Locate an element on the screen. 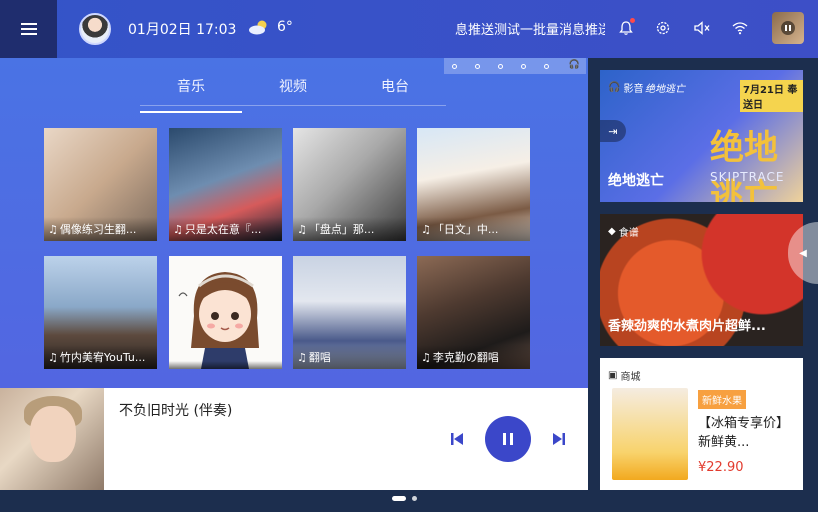 The image size is (818, 512). shopping-bag-icon: ▣ is located at coordinates (613, 375).